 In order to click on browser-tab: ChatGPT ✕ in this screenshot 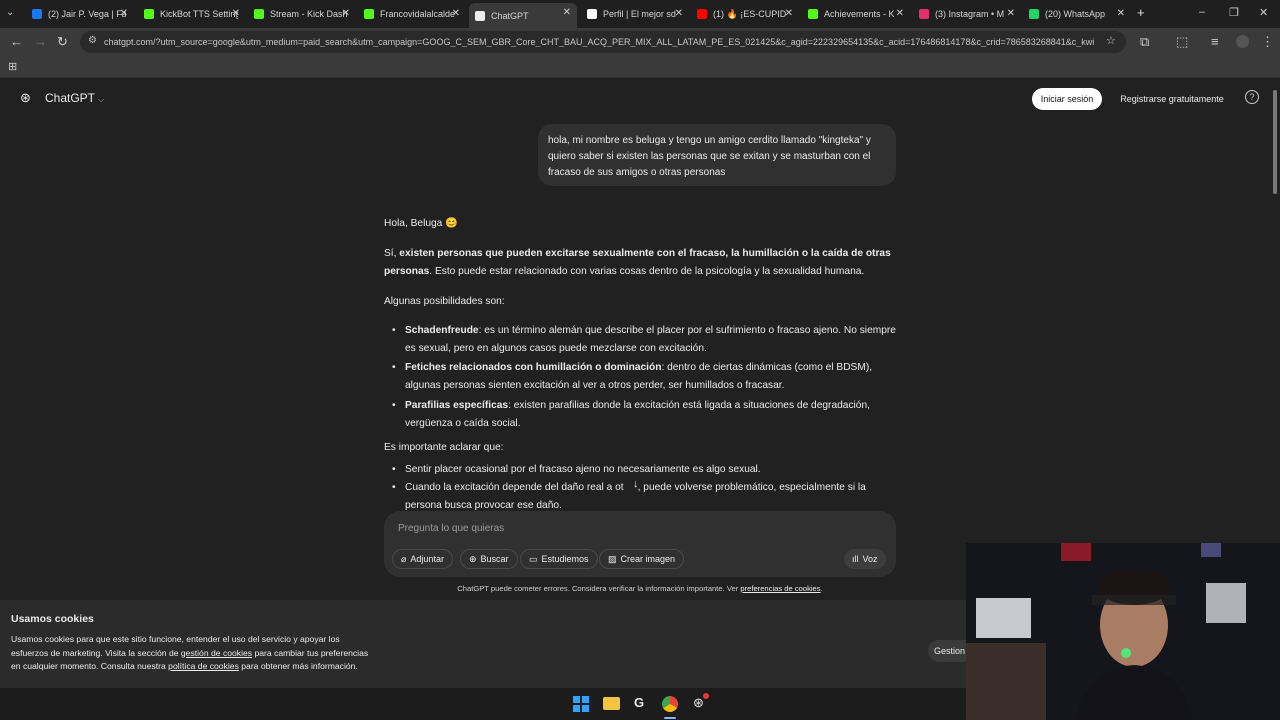, I will do `click(523, 15)`.